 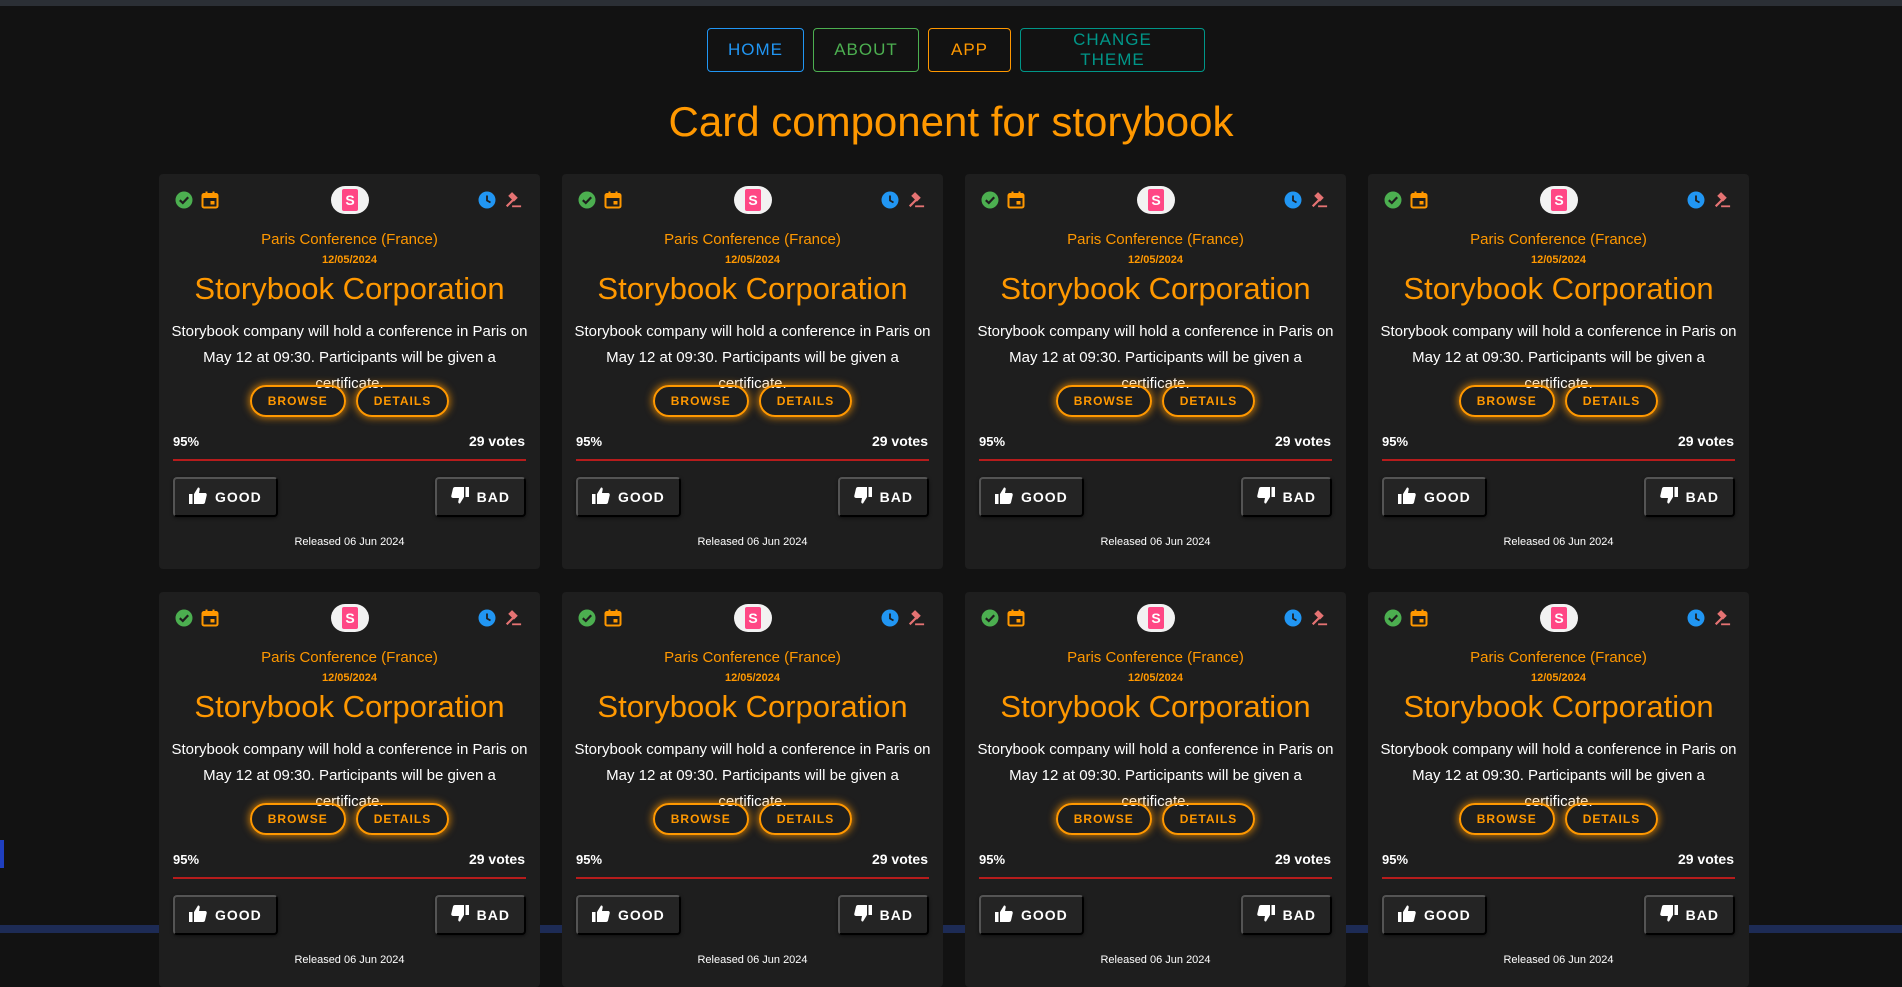 What do you see at coordinates (1558, 542) in the screenshot?
I see `release-date: Released 06 Jun 2024` at bounding box center [1558, 542].